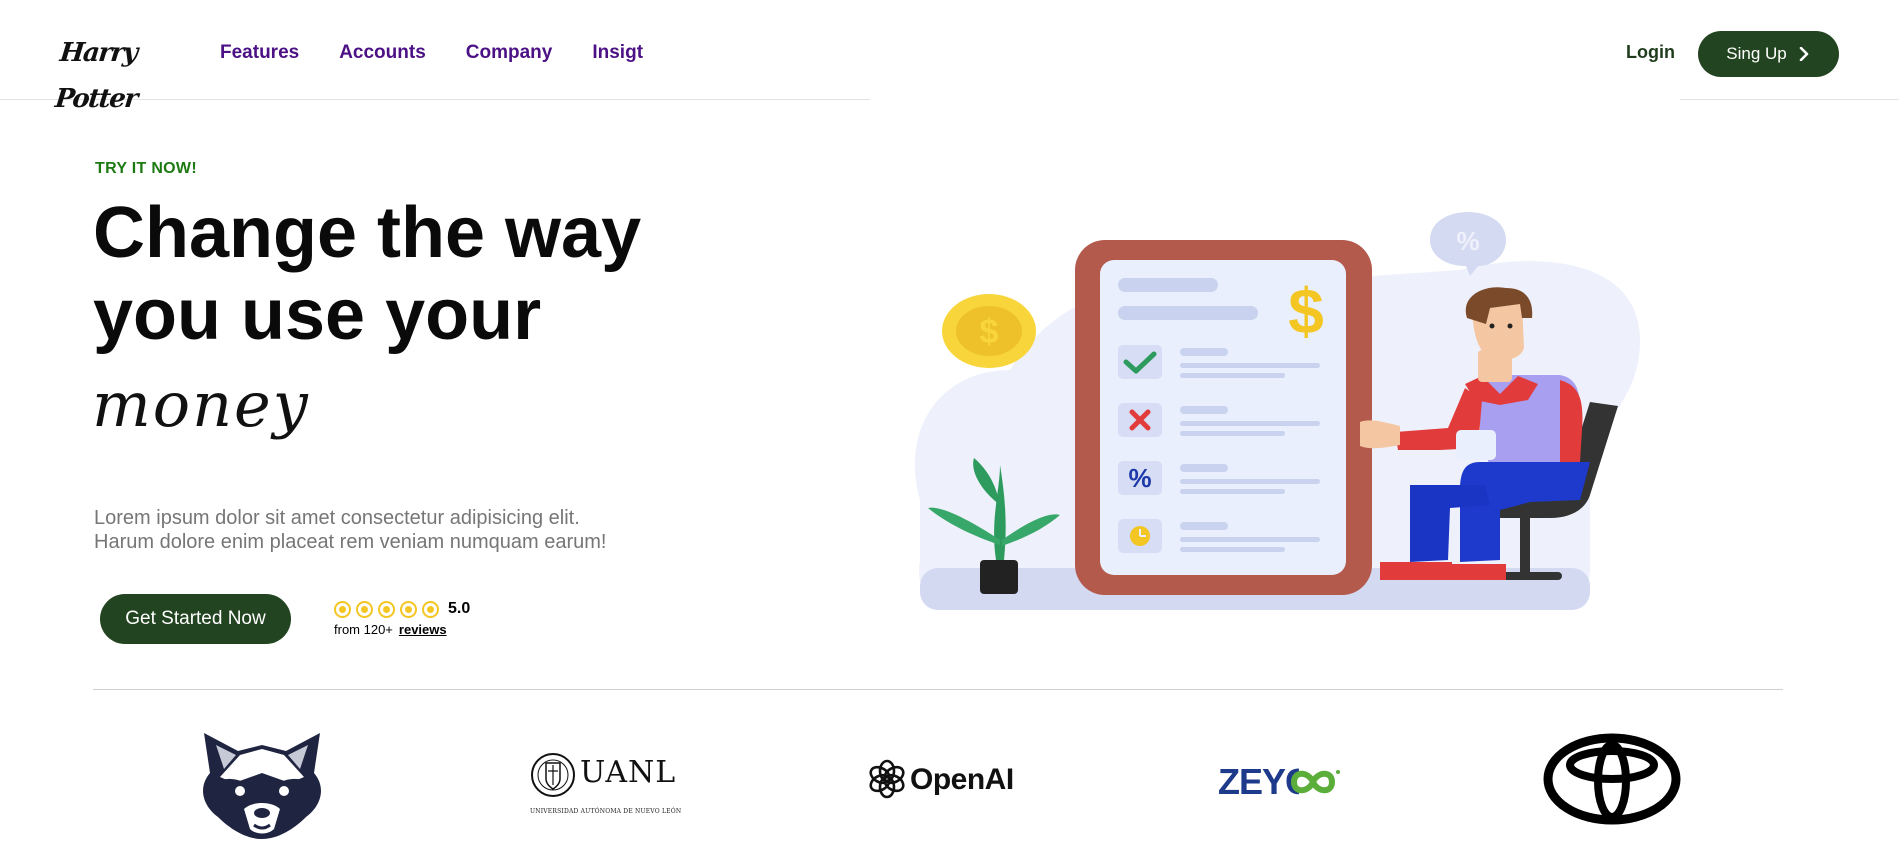  What do you see at coordinates (146, 168) in the screenshot?
I see `eyebrow-label: TRY IT NOW!` at bounding box center [146, 168].